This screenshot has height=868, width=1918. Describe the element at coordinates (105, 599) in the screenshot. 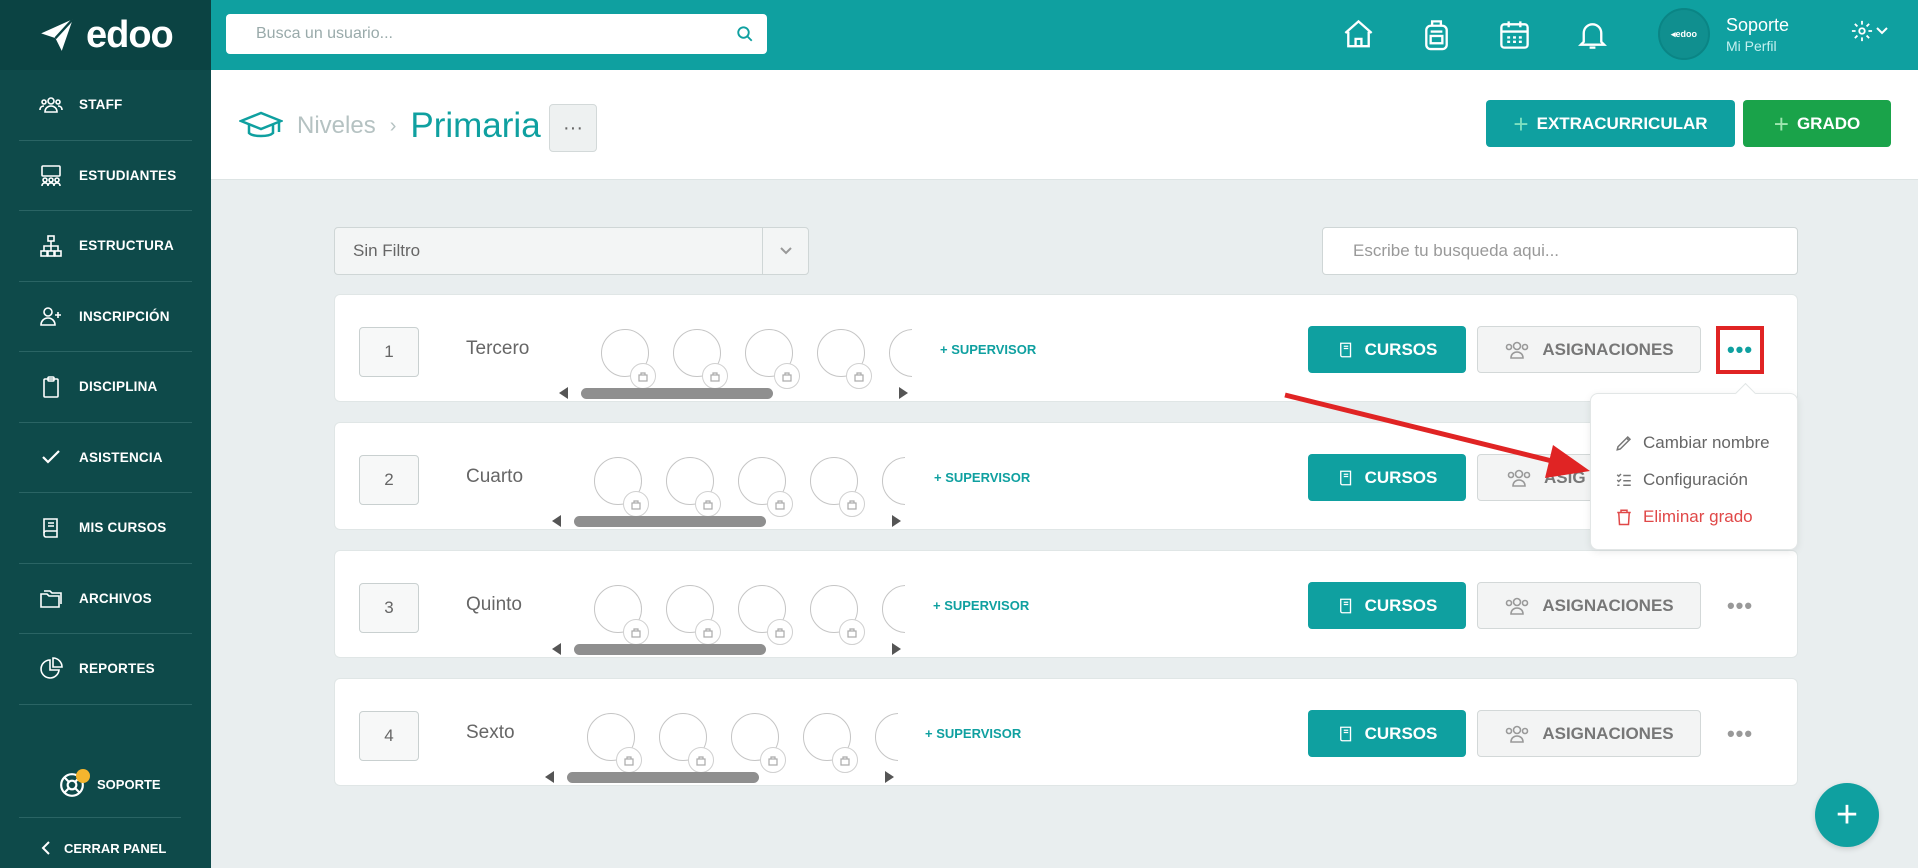

I see `sidebar-item-archivos: ARCHIVOS` at that location.